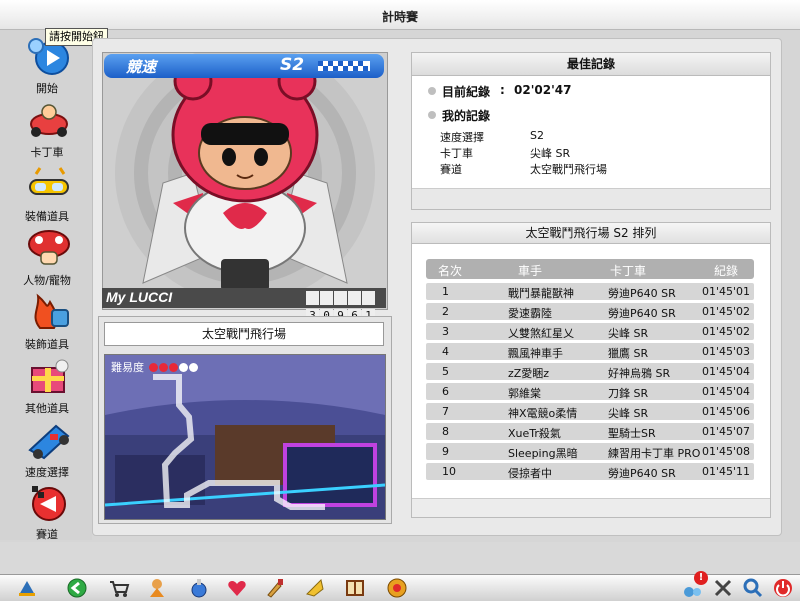 The height and width of the screenshot is (601, 800). I want to click on driver-cell: Sleeping黑暗, so click(543, 453).